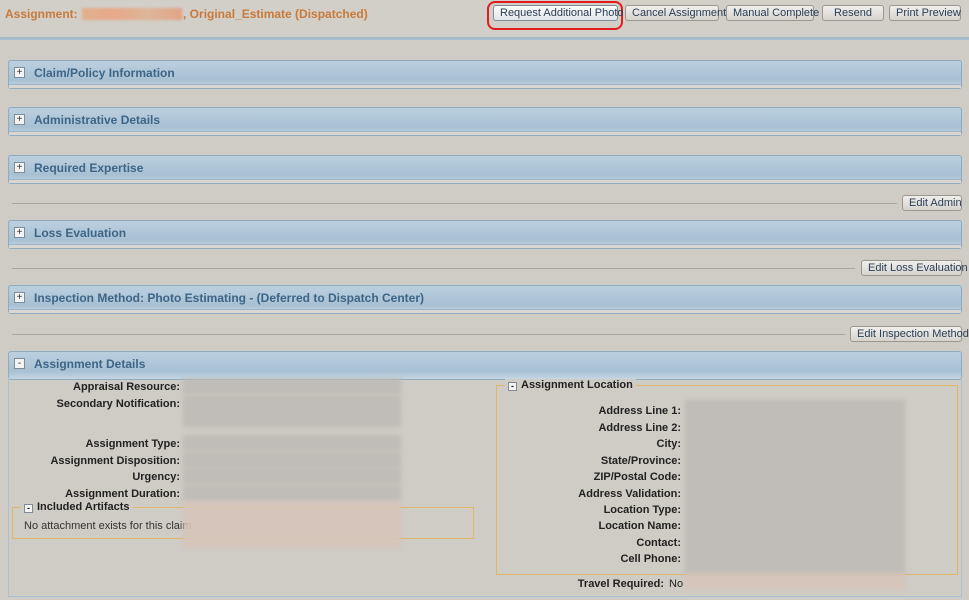 The width and height of the screenshot is (969, 600). What do you see at coordinates (292, 460) in the screenshot?
I see `redacted-assignment-disposition` at bounding box center [292, 460].